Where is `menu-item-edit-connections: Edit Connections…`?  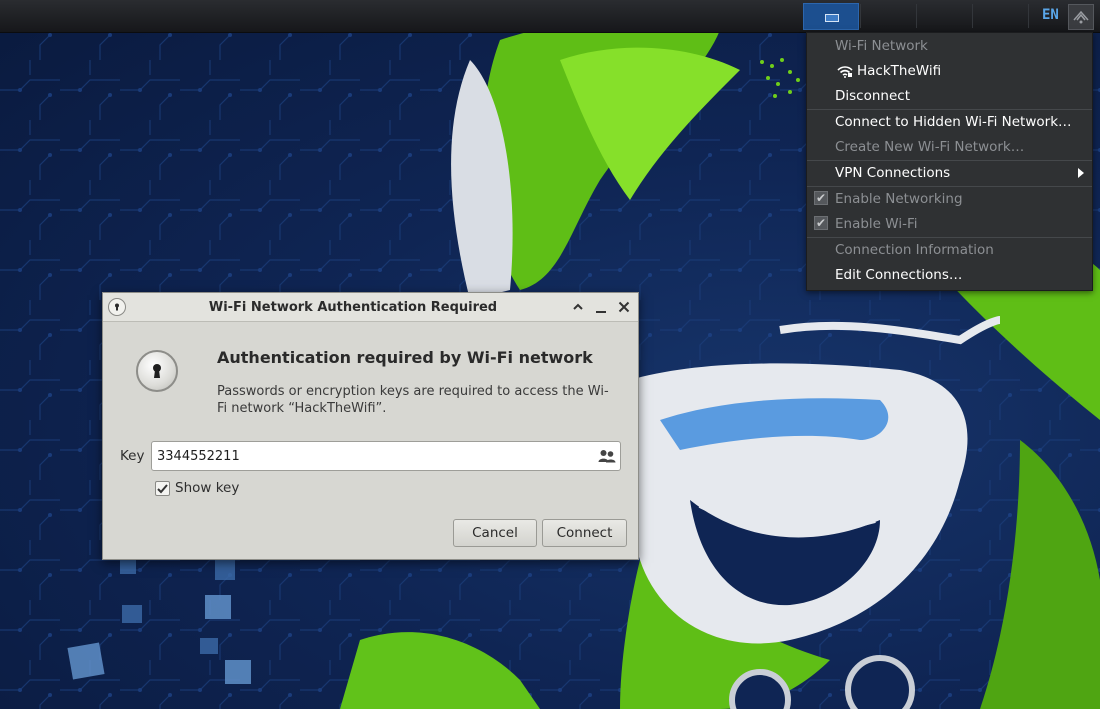 menu-item-edit-connections: Edit Connections… is located at coordinates (949, 275).